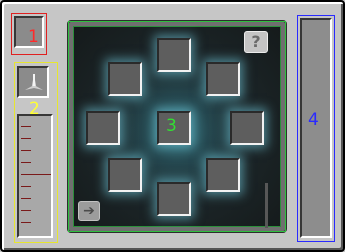 This screenshot has width=345, height=252. What do you see at coordinates (223, 79) in the screenshot?
I see `ring-slot-top-right` at bounding box center [223, 79].